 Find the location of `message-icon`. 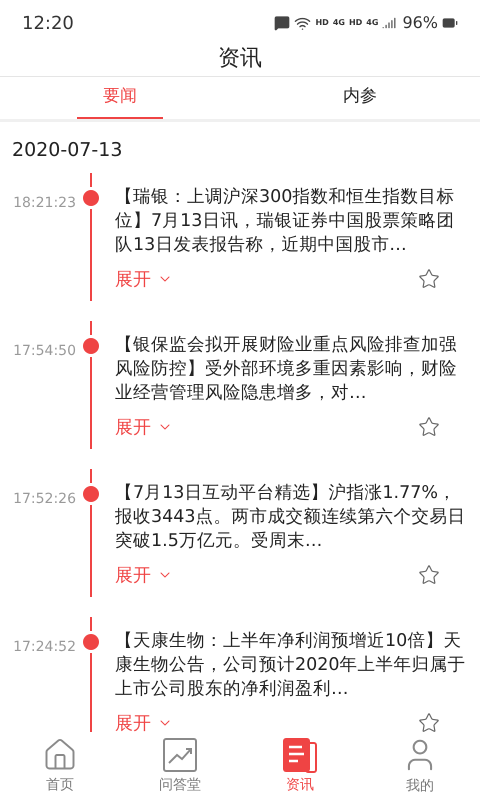

message-icon is located at coordinates (282, 23).